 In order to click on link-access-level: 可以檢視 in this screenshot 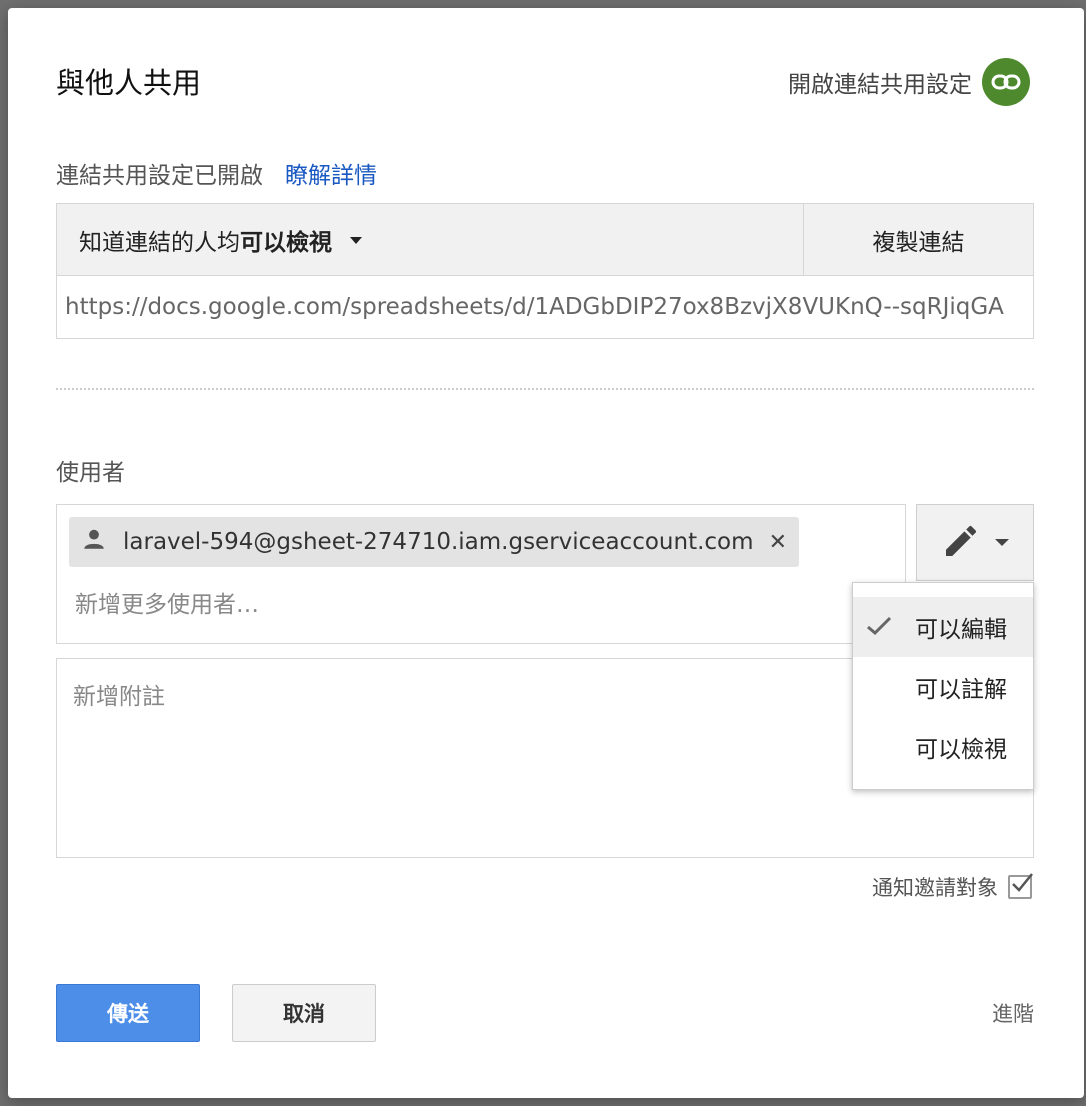, I will do `click(286, 242)`.